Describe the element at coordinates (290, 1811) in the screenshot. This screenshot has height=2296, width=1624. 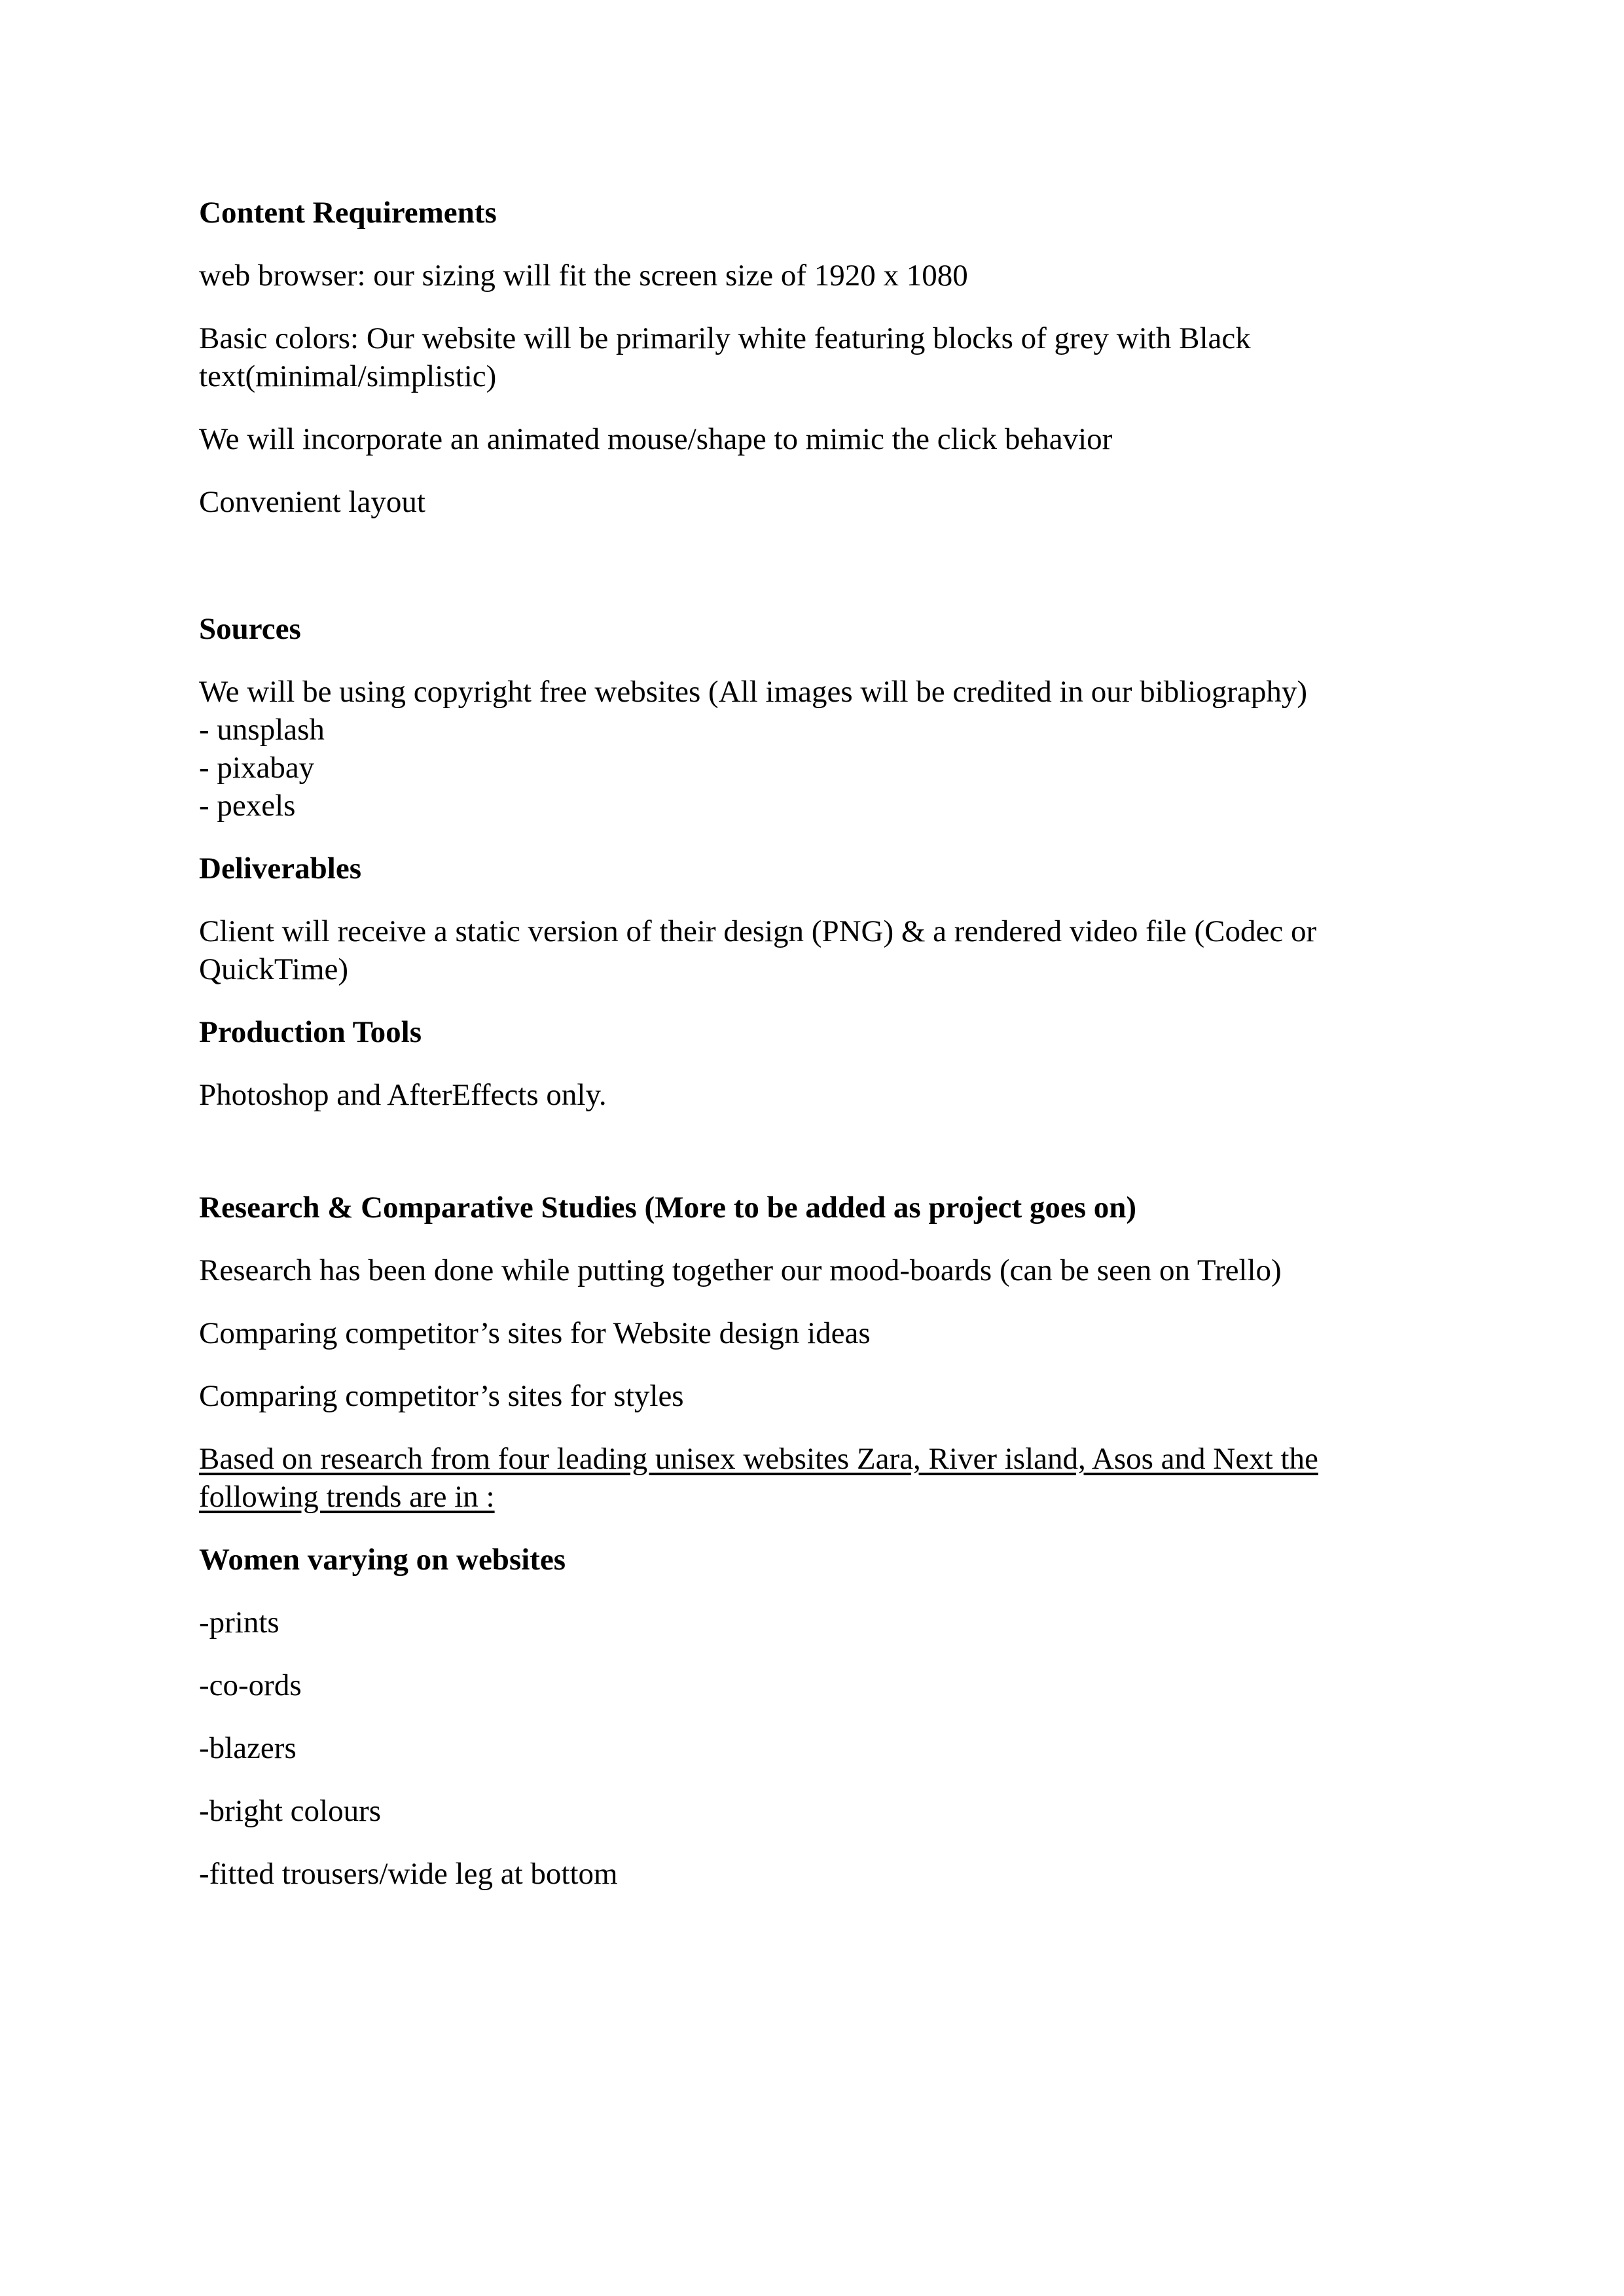
I see `list-item: -bright colours` at that location.